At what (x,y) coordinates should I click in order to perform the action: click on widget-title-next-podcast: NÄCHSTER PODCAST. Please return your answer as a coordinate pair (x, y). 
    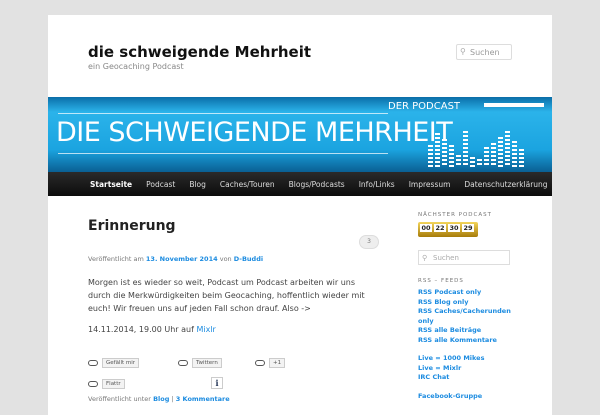
    Looking at the image, I should click on (455, 215).